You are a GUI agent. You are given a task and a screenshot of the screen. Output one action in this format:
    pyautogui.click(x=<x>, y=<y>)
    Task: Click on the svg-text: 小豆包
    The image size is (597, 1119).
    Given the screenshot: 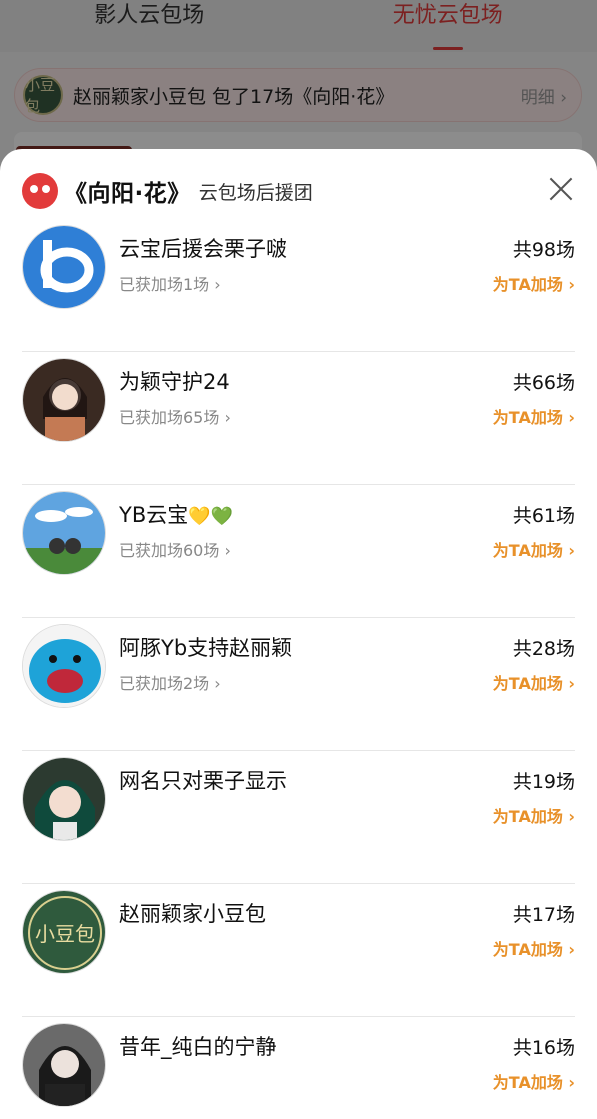 What is the action you would take?
    pyautogui.click(x=65, y=934)
    